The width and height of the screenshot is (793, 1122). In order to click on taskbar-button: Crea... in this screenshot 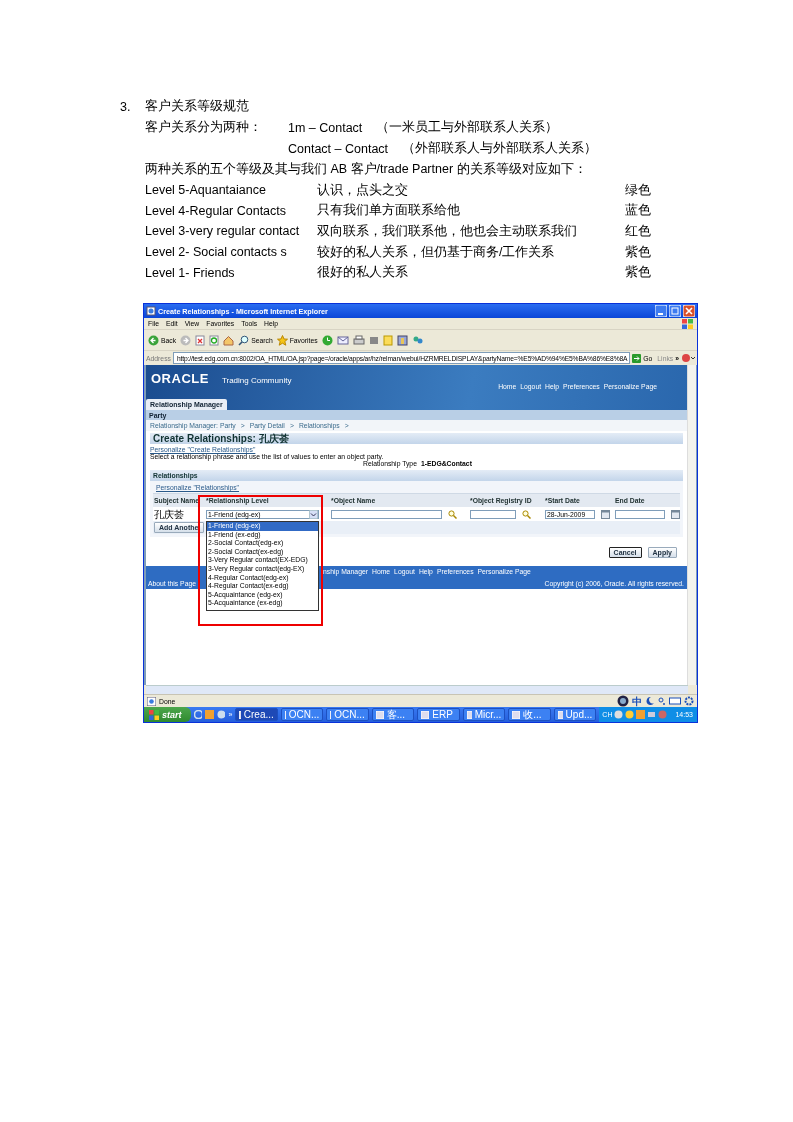, I will do `click(256, 714)`.